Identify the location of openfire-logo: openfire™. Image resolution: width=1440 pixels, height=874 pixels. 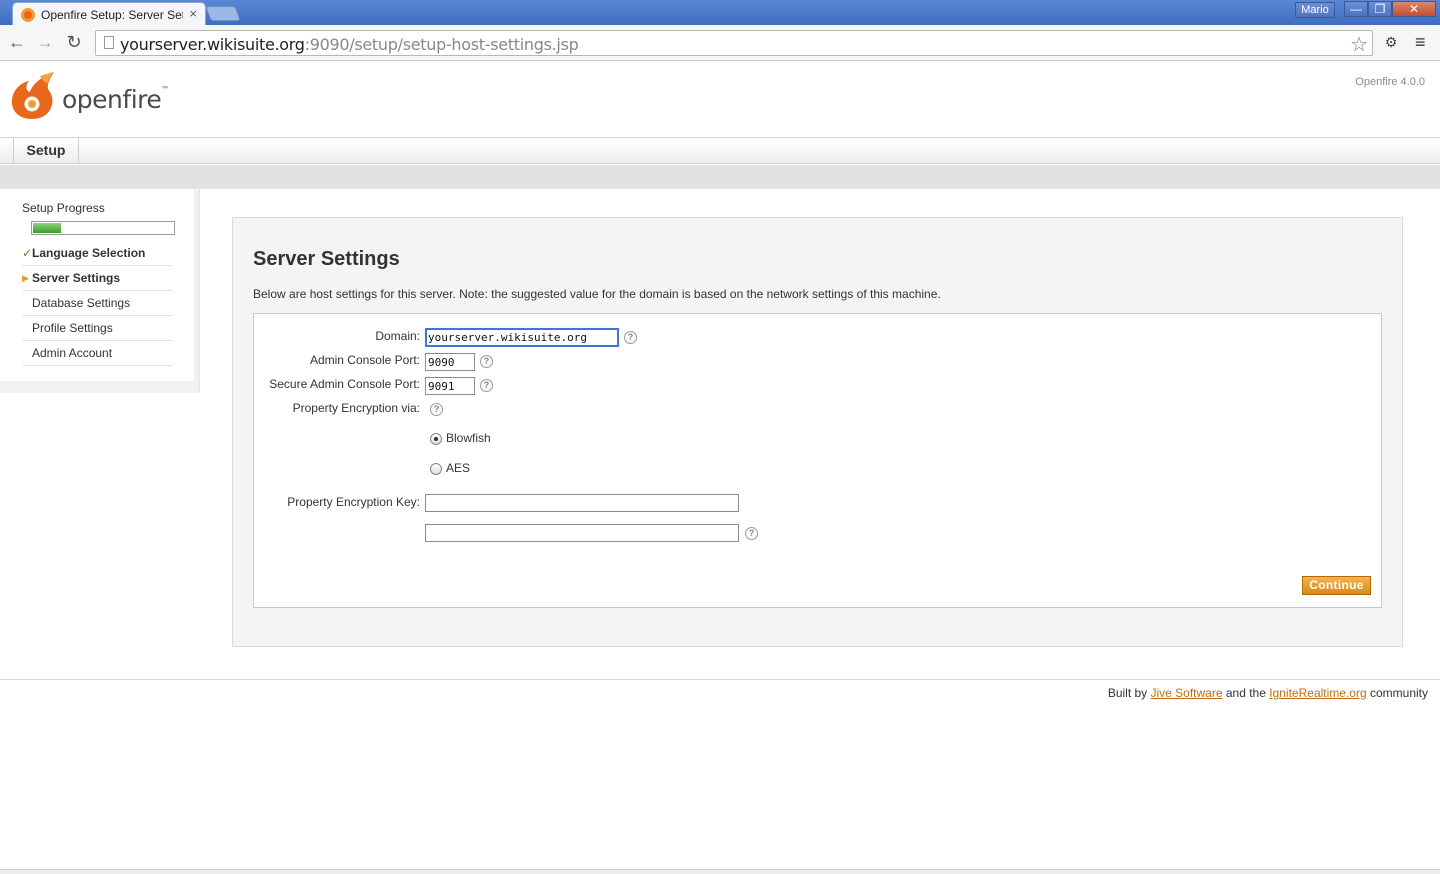
(88, 95).